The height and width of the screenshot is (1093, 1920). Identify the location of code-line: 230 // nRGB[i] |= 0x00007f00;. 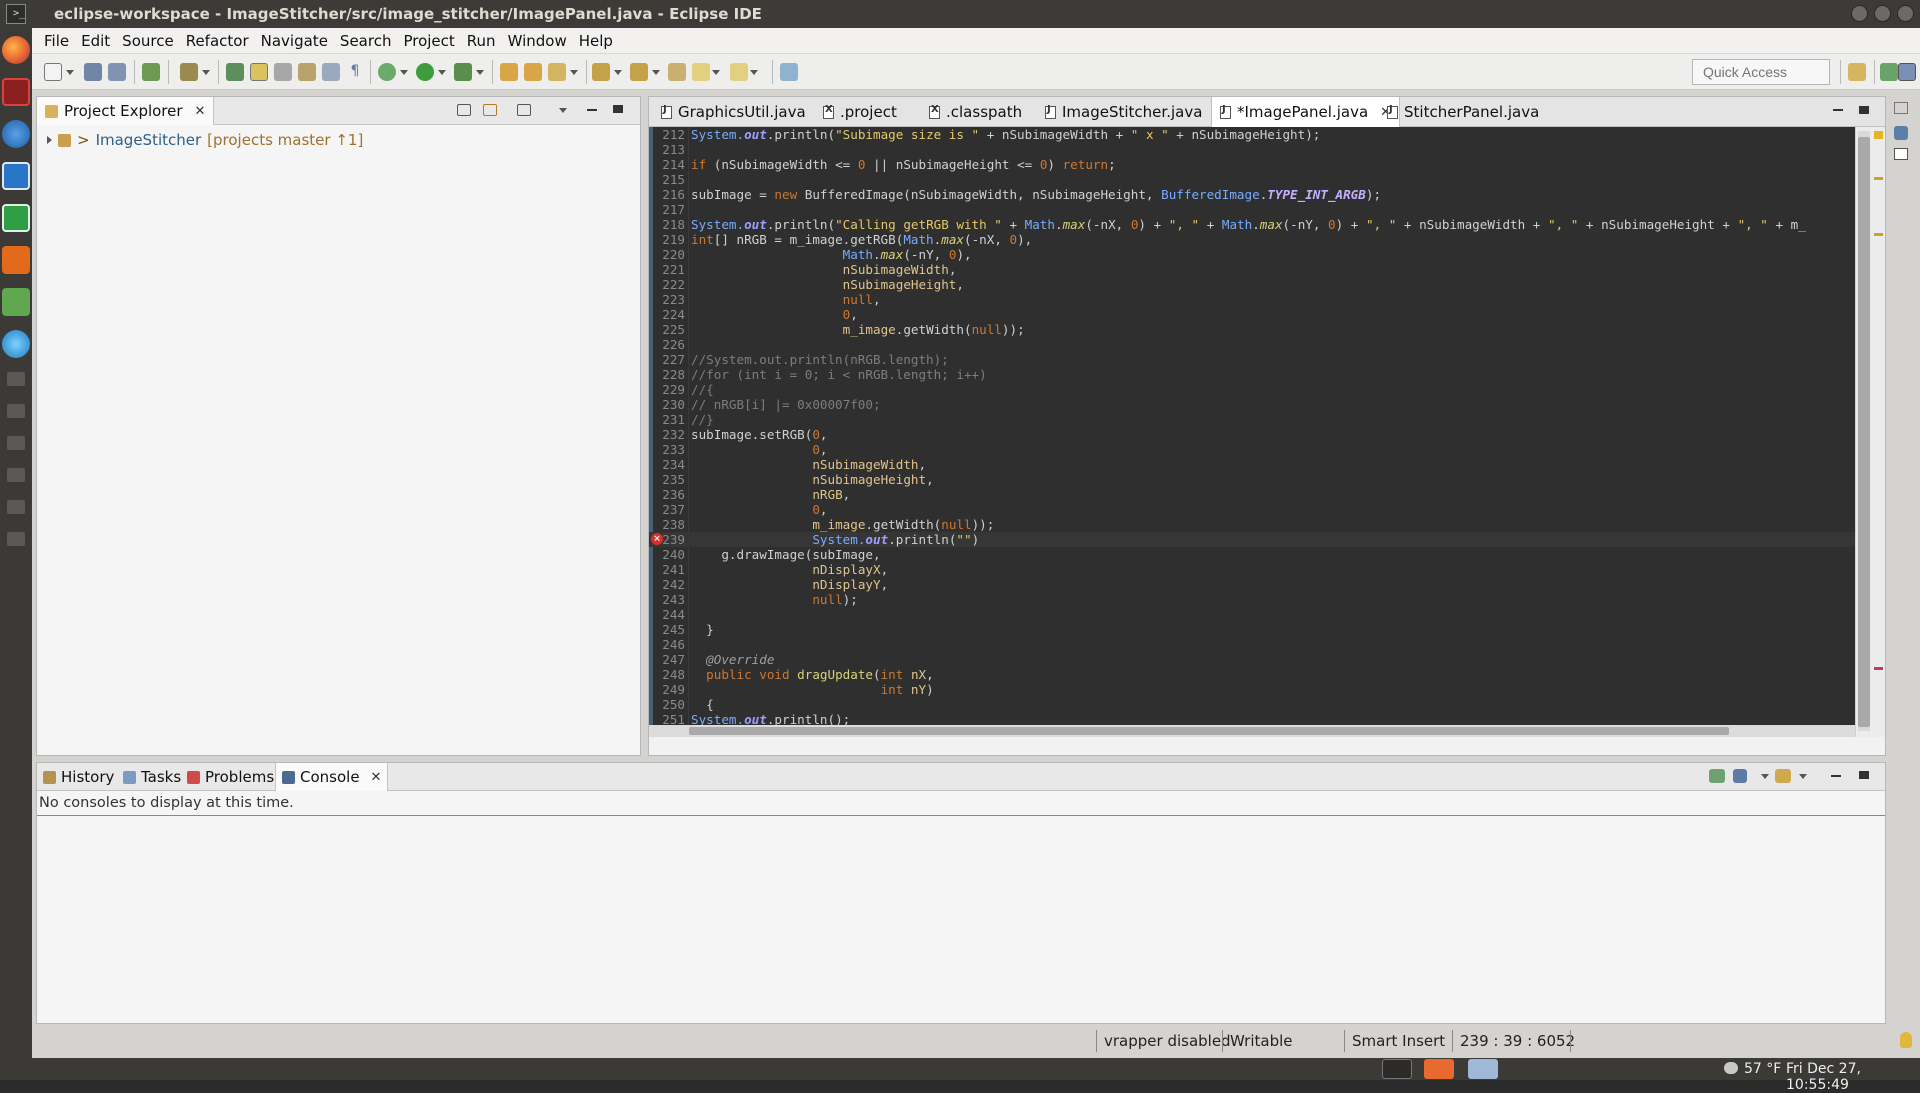
(1253, 404).